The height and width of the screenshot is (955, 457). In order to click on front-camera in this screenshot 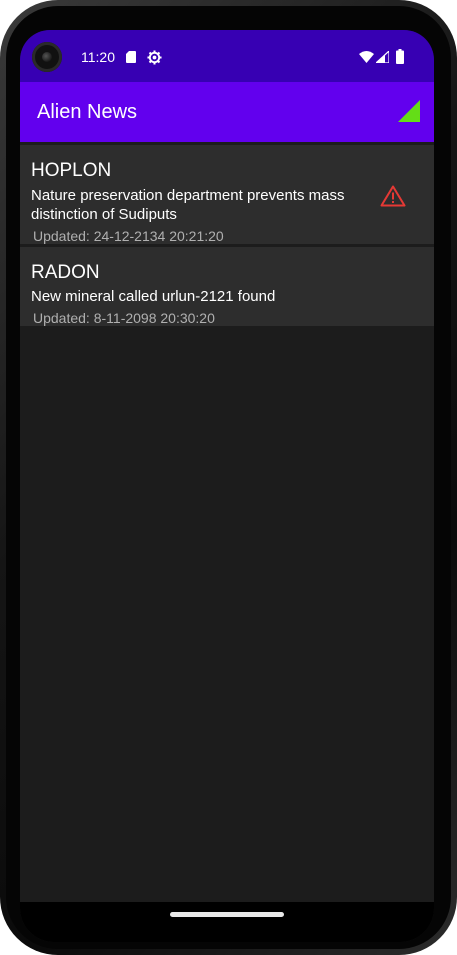, I will do `click(47, 57)`.